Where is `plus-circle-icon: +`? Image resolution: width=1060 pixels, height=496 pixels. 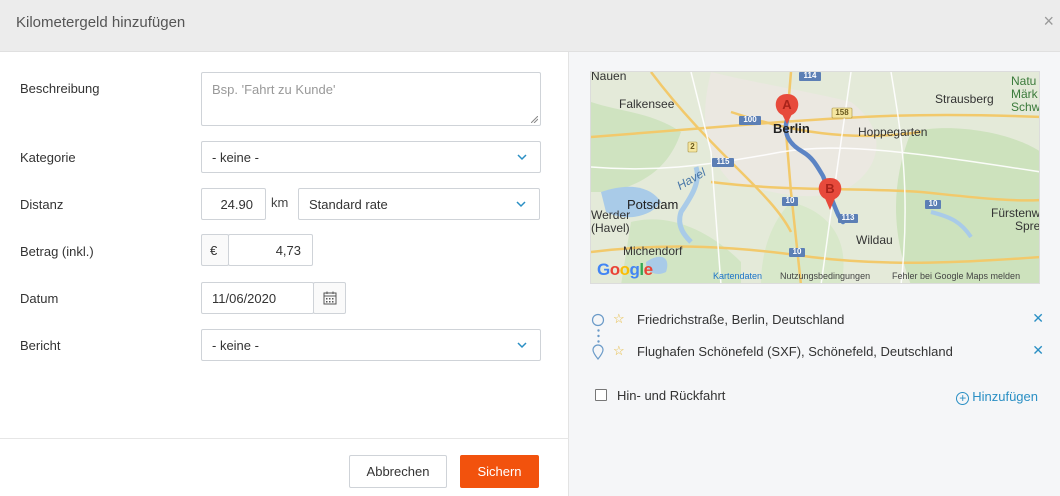 plus-circle-icon: + is located at coordinates (963, 398).